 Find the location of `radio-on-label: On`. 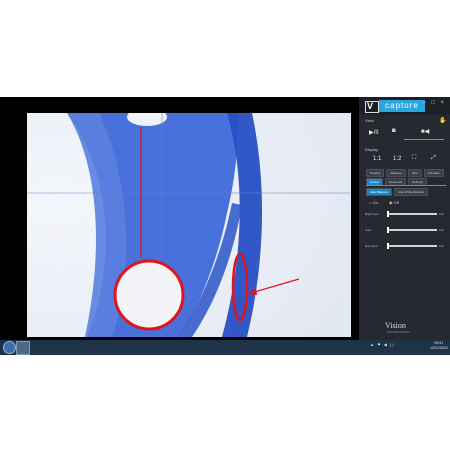

radio-on-label: On is located at coordinates (375, 202).